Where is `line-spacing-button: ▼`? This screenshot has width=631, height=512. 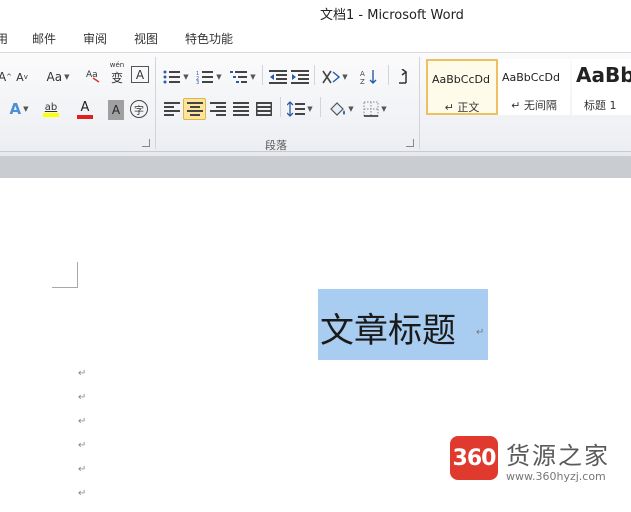
line-spacing-button: ▼ is located at coordinates (300, 109).